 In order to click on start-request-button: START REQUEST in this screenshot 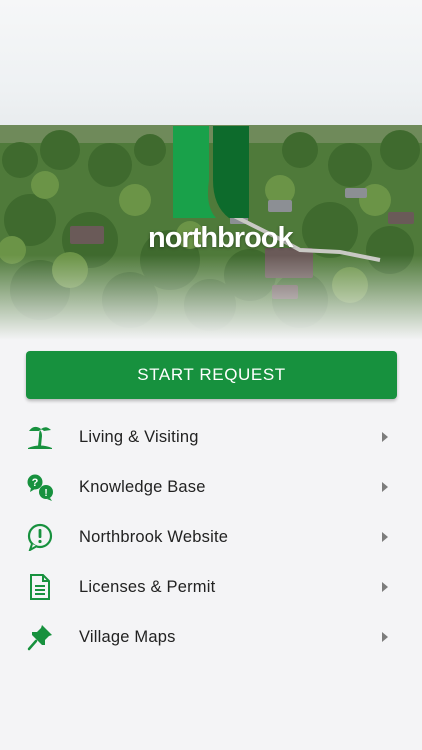, I will do `click(211, 375)`.